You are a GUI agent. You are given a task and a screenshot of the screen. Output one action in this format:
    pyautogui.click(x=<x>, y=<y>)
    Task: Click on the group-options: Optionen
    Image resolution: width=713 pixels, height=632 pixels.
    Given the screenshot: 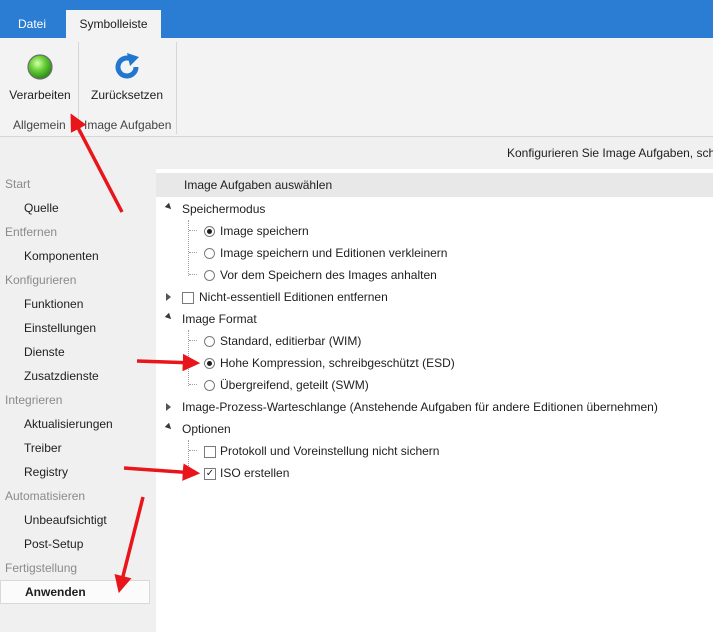 What is the action you would take?
    pyautogui.click(x=206, y=429)
    